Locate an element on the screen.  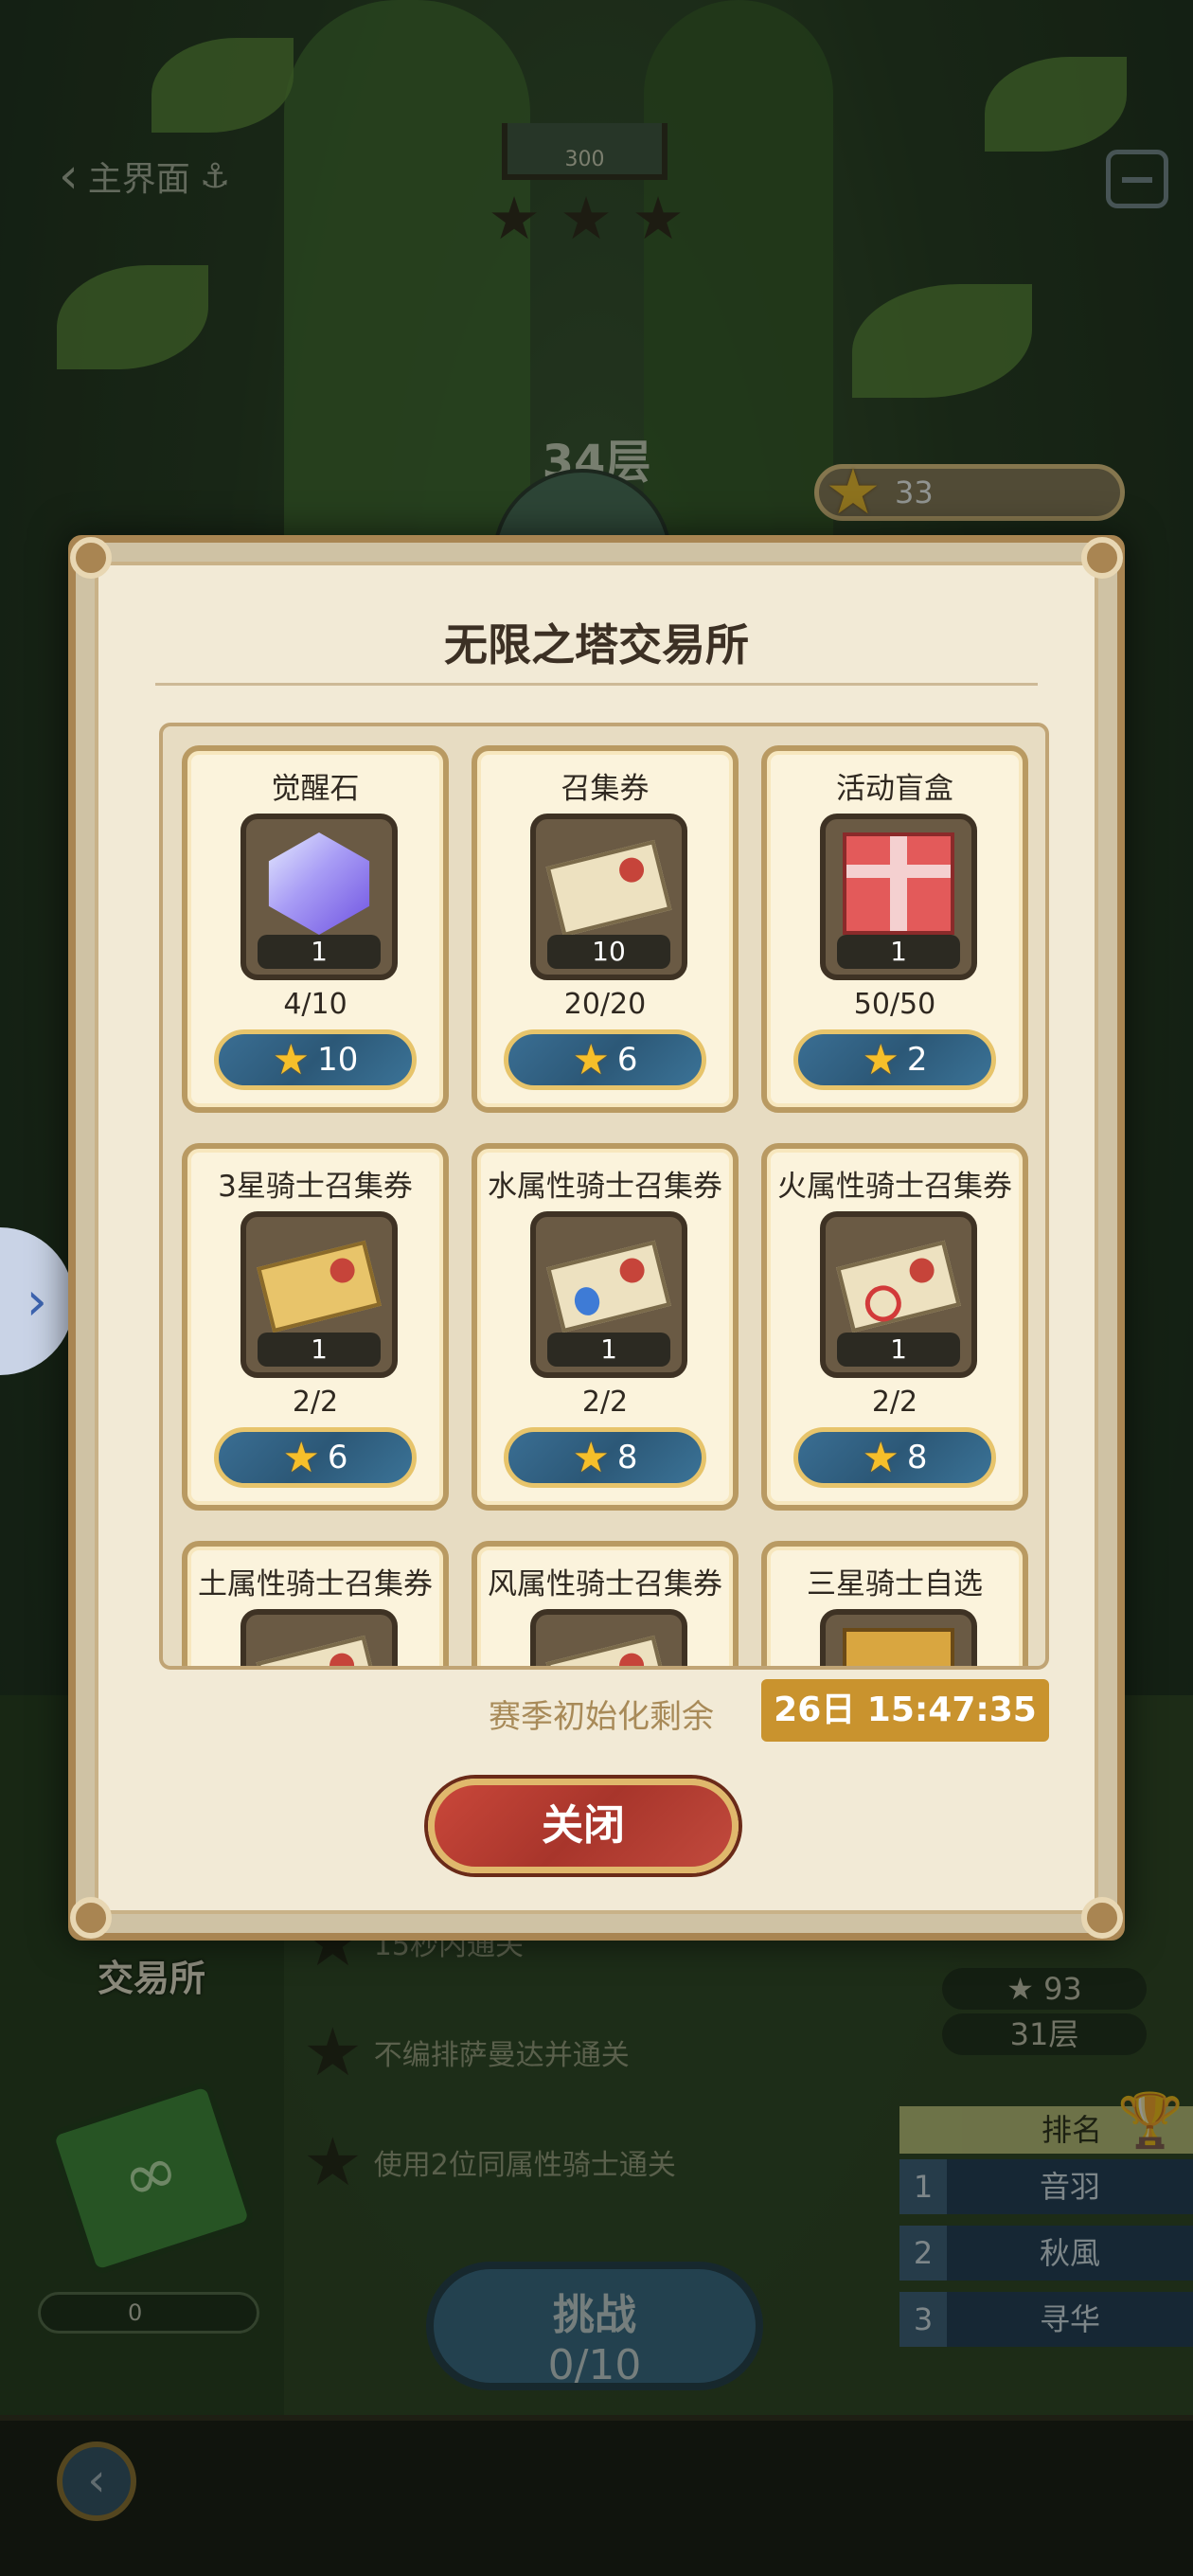
item-limit: 4/10 is located at coordinates (315, 1004).